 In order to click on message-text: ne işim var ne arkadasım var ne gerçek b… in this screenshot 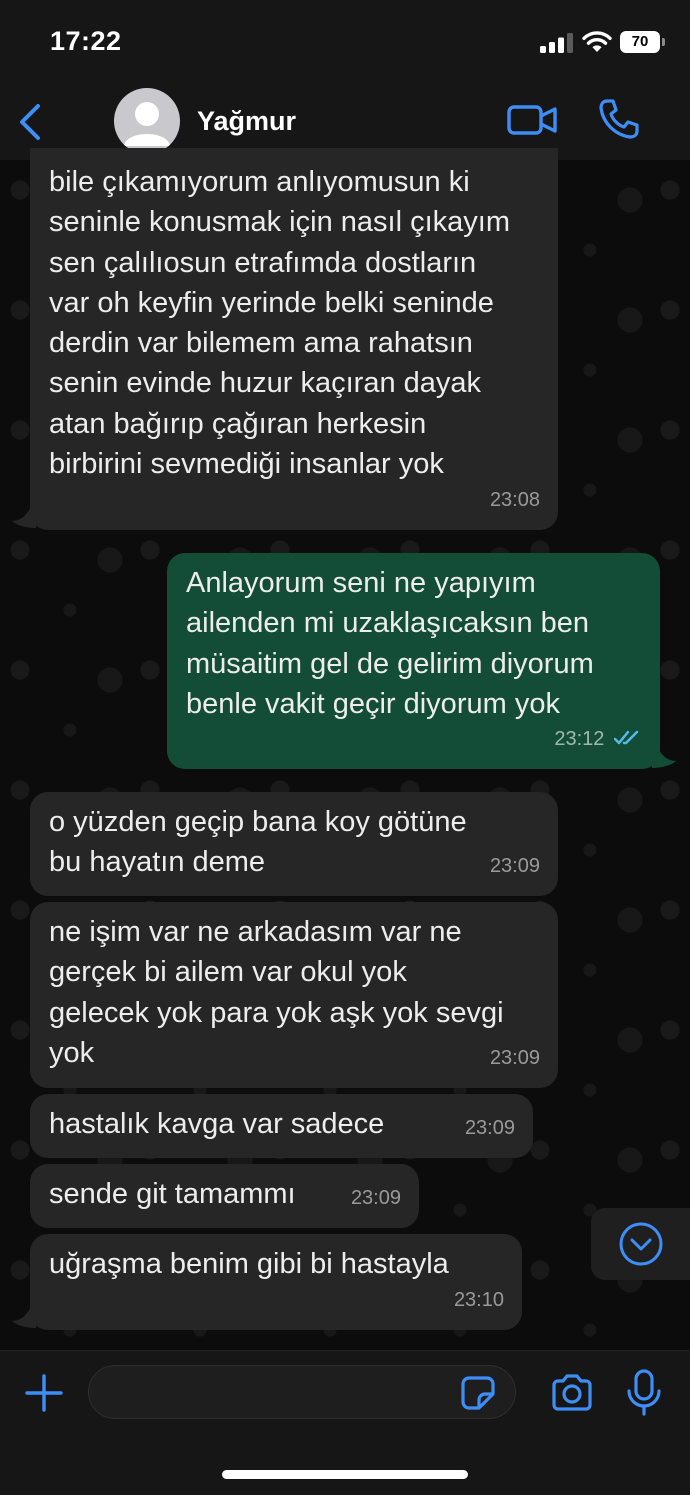, I will do `click(276, 992)`.